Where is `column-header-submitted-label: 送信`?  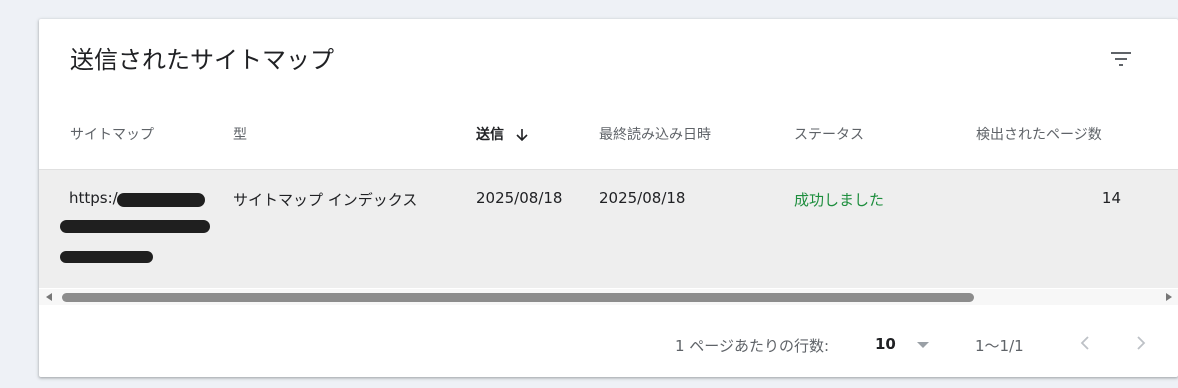
column-header-submitted-label: 送信 is located at coordinates (490, 135).